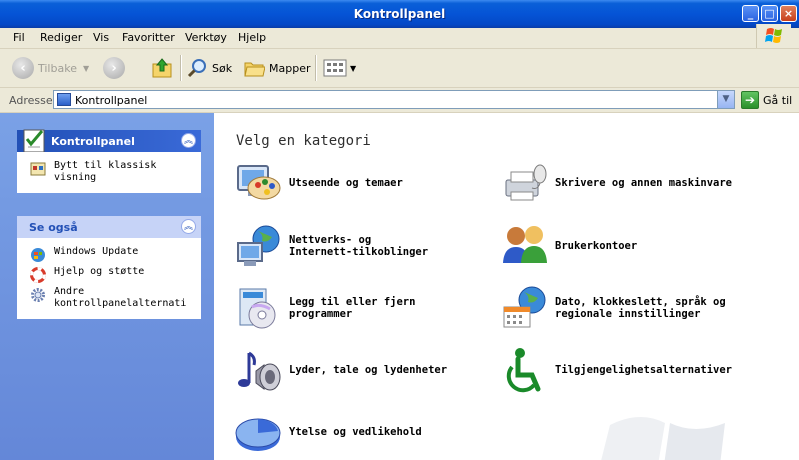 Image resolution: width=799 pixels, height=460 pixels. Describe the element at coordinates (394, 99) in the screenshot. I see `address-input: Kontrollpanel ▼` at that location.